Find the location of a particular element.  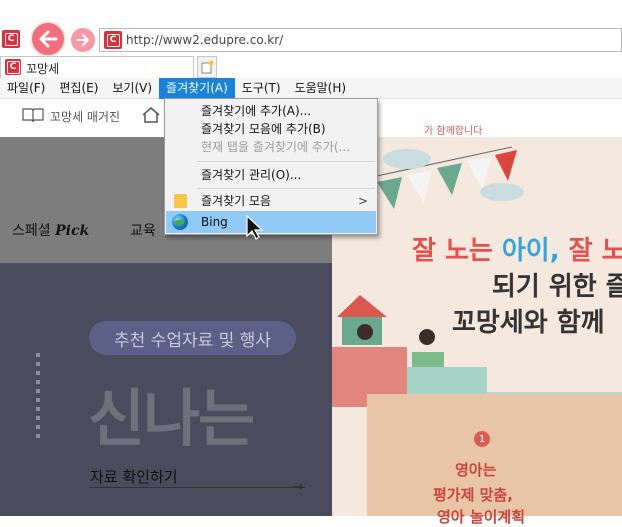

home-icon is located at coordinates (151, 116).